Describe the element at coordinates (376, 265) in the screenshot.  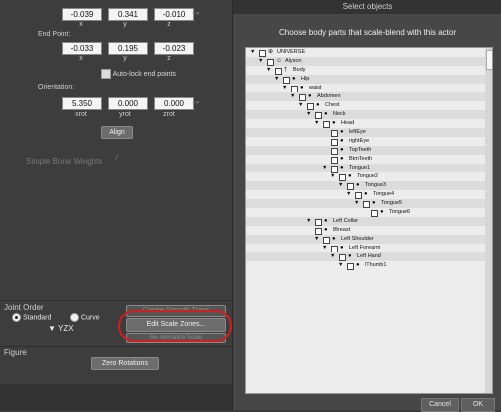
I see `tree-item-label: lThumb1` at that location.